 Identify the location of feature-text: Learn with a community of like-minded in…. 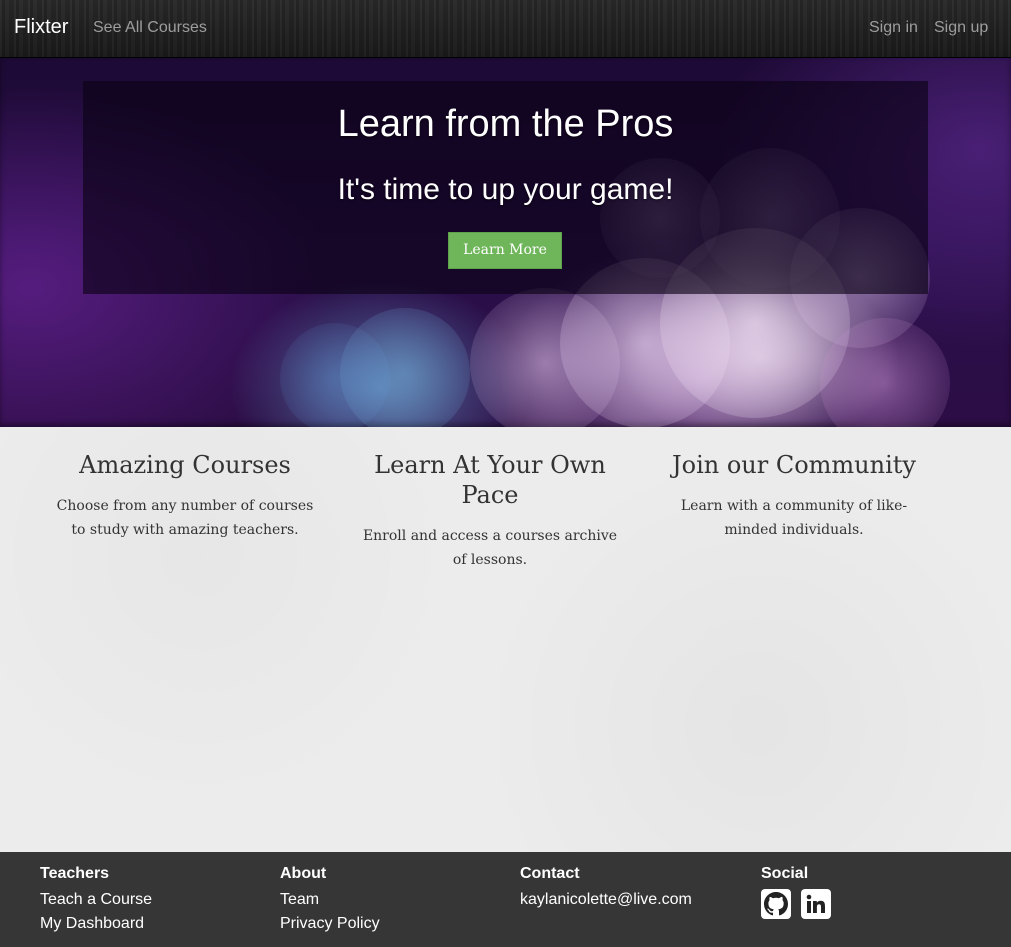
(794, 518).